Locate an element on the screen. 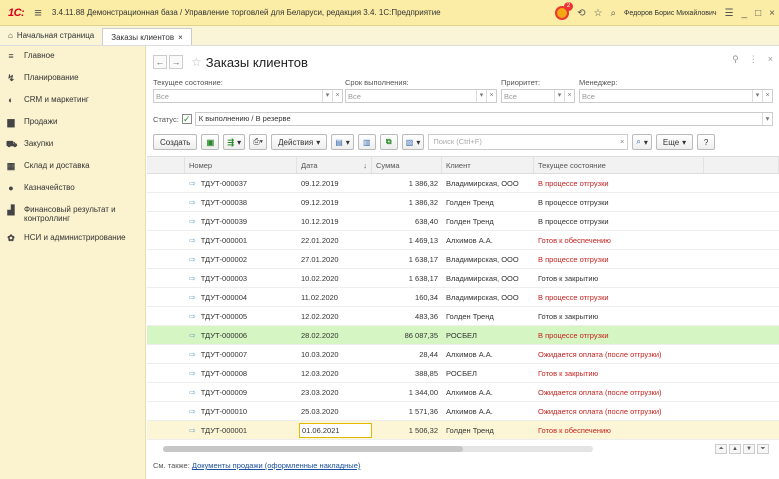  deadline-select: Все ▾ × is located at coordinates (421, 96).